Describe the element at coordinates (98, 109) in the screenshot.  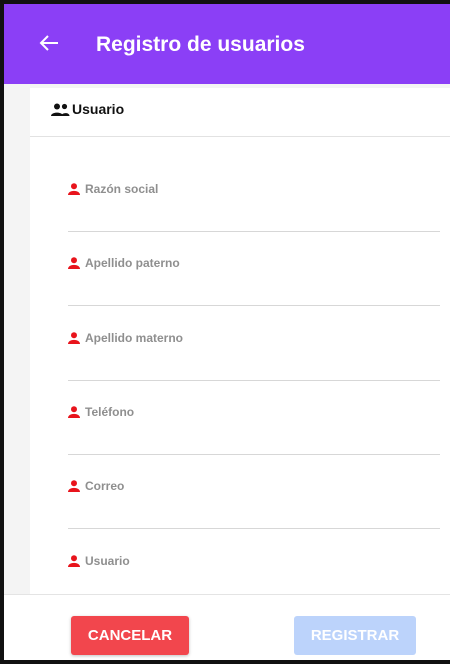
I see `section-title: Usuario` at that location.